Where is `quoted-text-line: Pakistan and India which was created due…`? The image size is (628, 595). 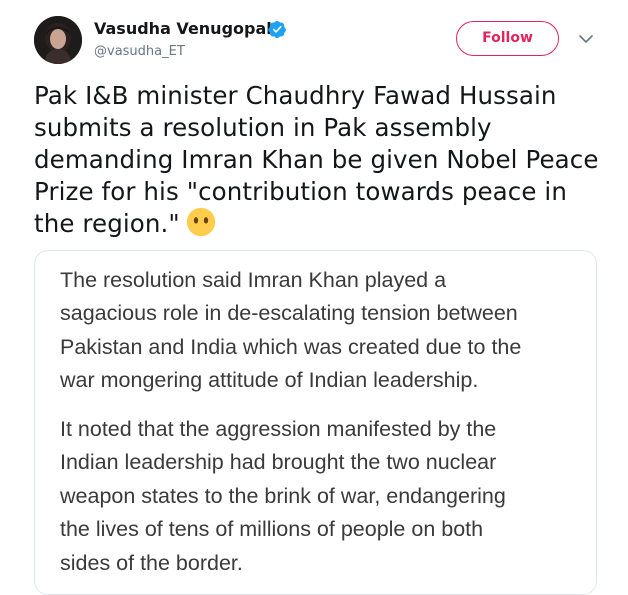 quoted-text-line: Pakistan and India which was created due… is located at coordinates (291, 346).